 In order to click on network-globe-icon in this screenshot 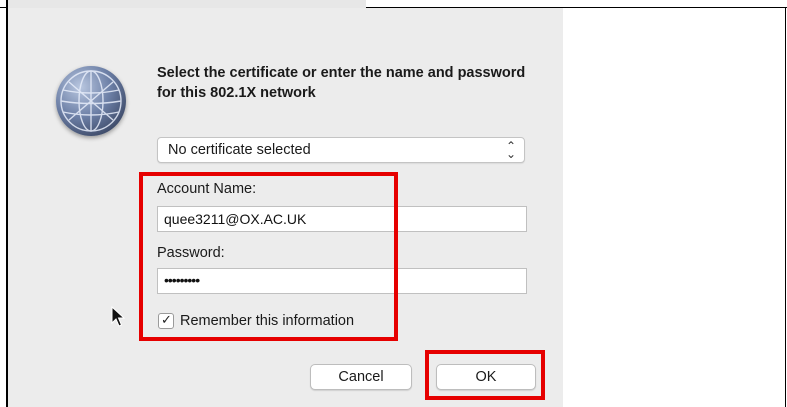, I will do `click(91, 101)`.